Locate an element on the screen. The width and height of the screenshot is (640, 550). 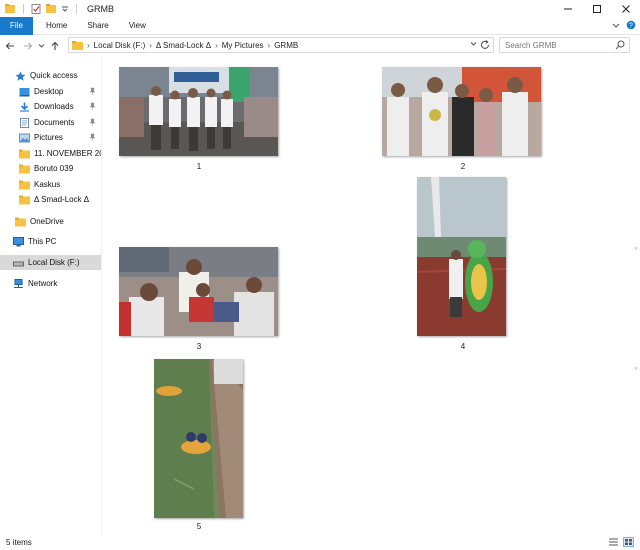
nav-quick-access: Quick access is located at coordinates (50, 75).